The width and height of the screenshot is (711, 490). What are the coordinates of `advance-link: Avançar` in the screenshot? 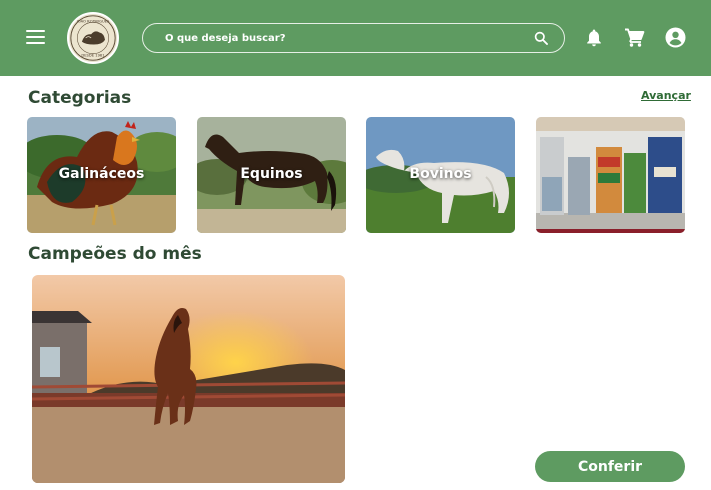 It's located at (666, 95).